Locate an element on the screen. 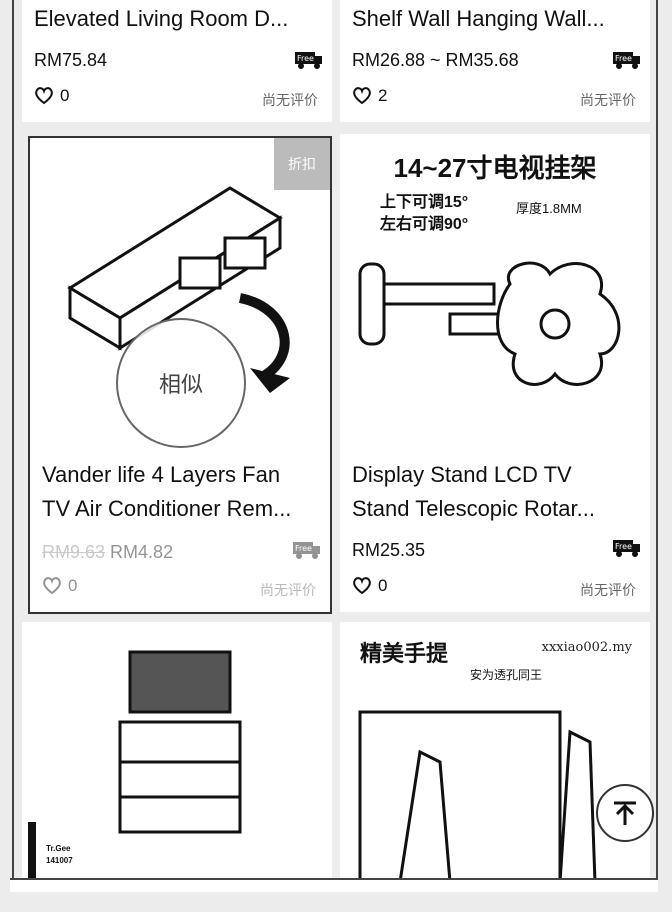 The width and height of the screenshot is (672, 912). image-brand: Tr.Gee is located at coordinates (58, 848).